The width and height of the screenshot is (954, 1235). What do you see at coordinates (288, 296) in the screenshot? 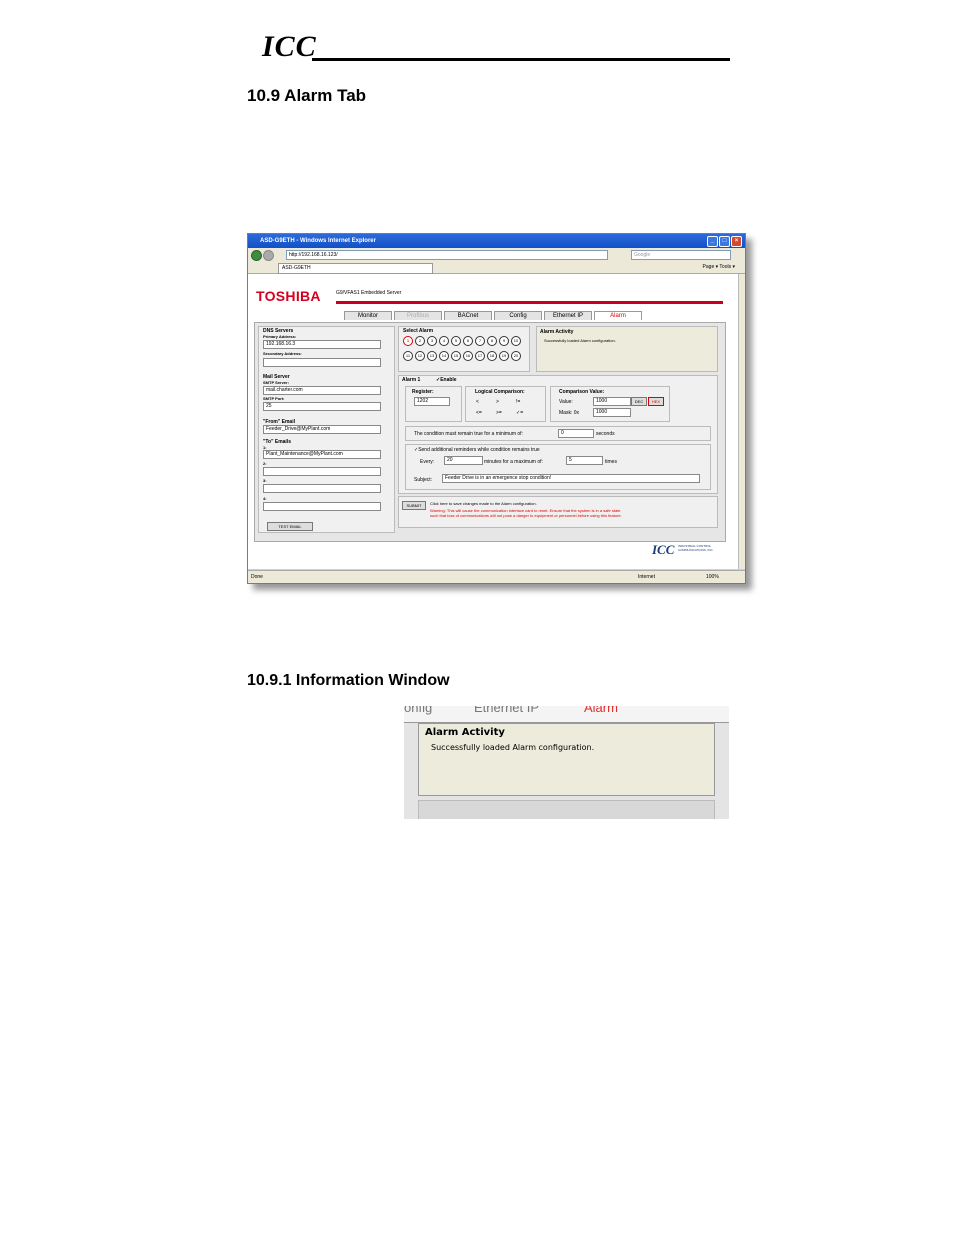
I see `toshiba-logo: TOSHIBA` at bounding box center [288, 296].